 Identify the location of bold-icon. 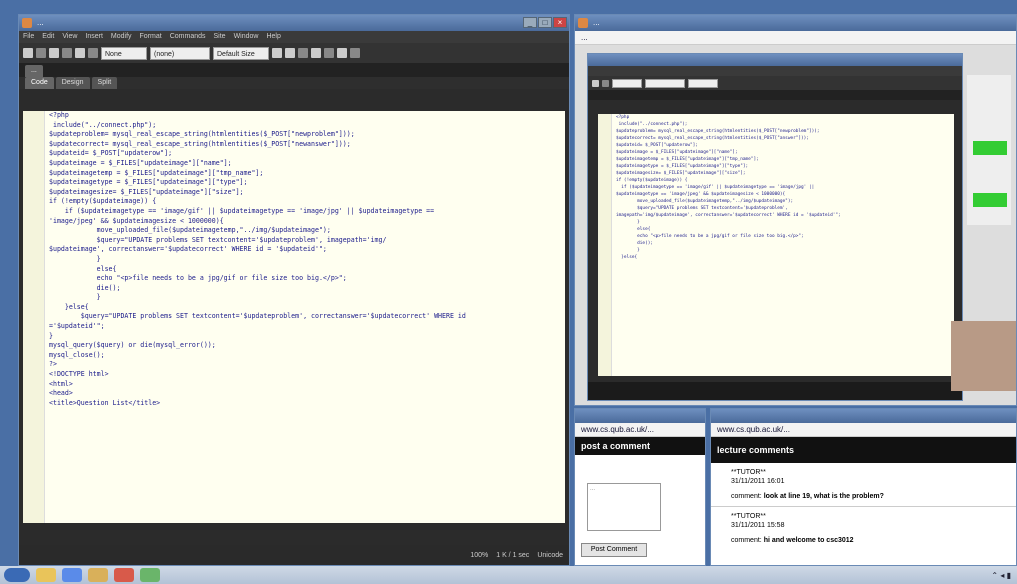
(277, 53).